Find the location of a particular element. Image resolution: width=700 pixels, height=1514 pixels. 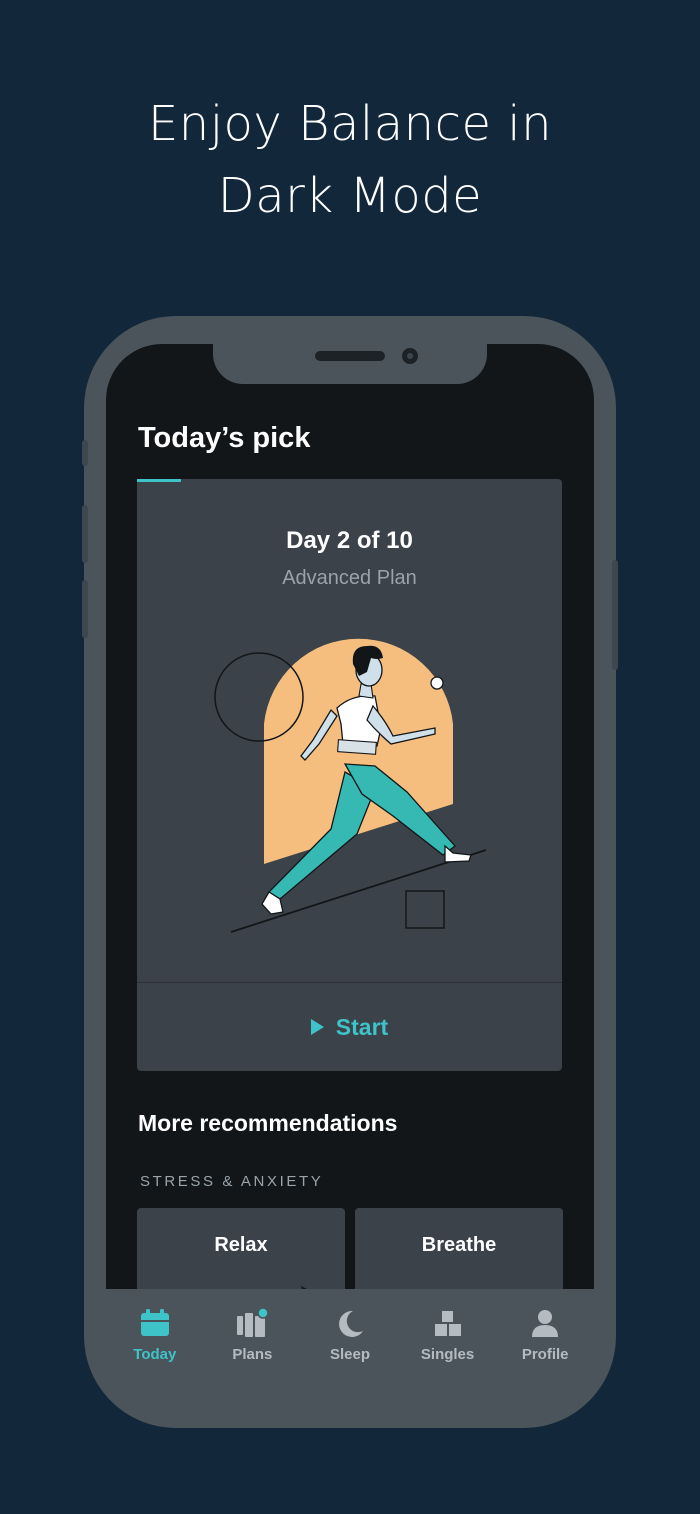

bottom-tab-bar: Today Plans Sleep Singles Profile is located at coordinates (350, 1339).